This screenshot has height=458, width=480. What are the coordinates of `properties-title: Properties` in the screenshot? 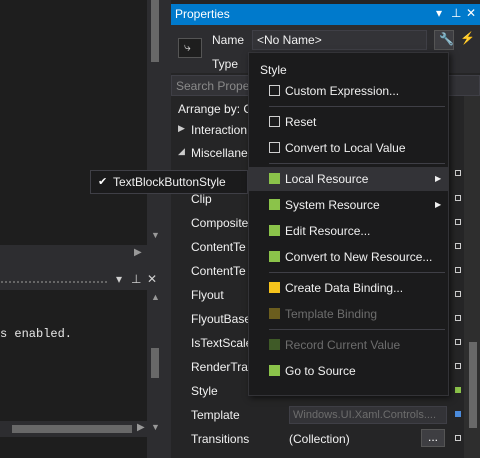 It's located at (202, 14).